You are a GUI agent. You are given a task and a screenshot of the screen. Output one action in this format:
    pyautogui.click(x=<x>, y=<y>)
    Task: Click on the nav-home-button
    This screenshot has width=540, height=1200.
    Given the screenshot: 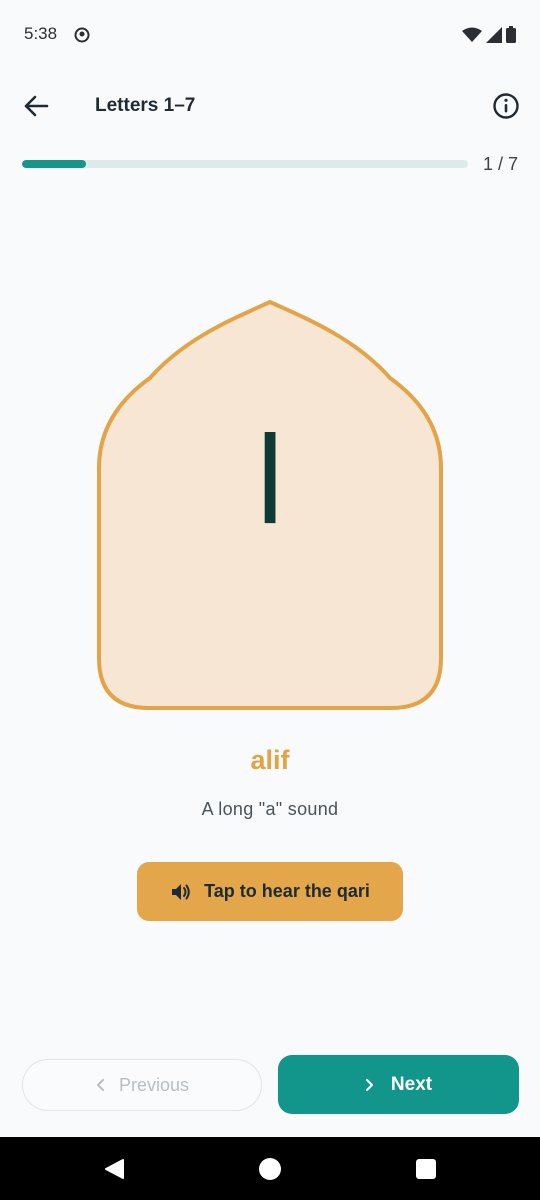 What is the action you would take?
    pyautogui.click(x=270, y=1169)
    